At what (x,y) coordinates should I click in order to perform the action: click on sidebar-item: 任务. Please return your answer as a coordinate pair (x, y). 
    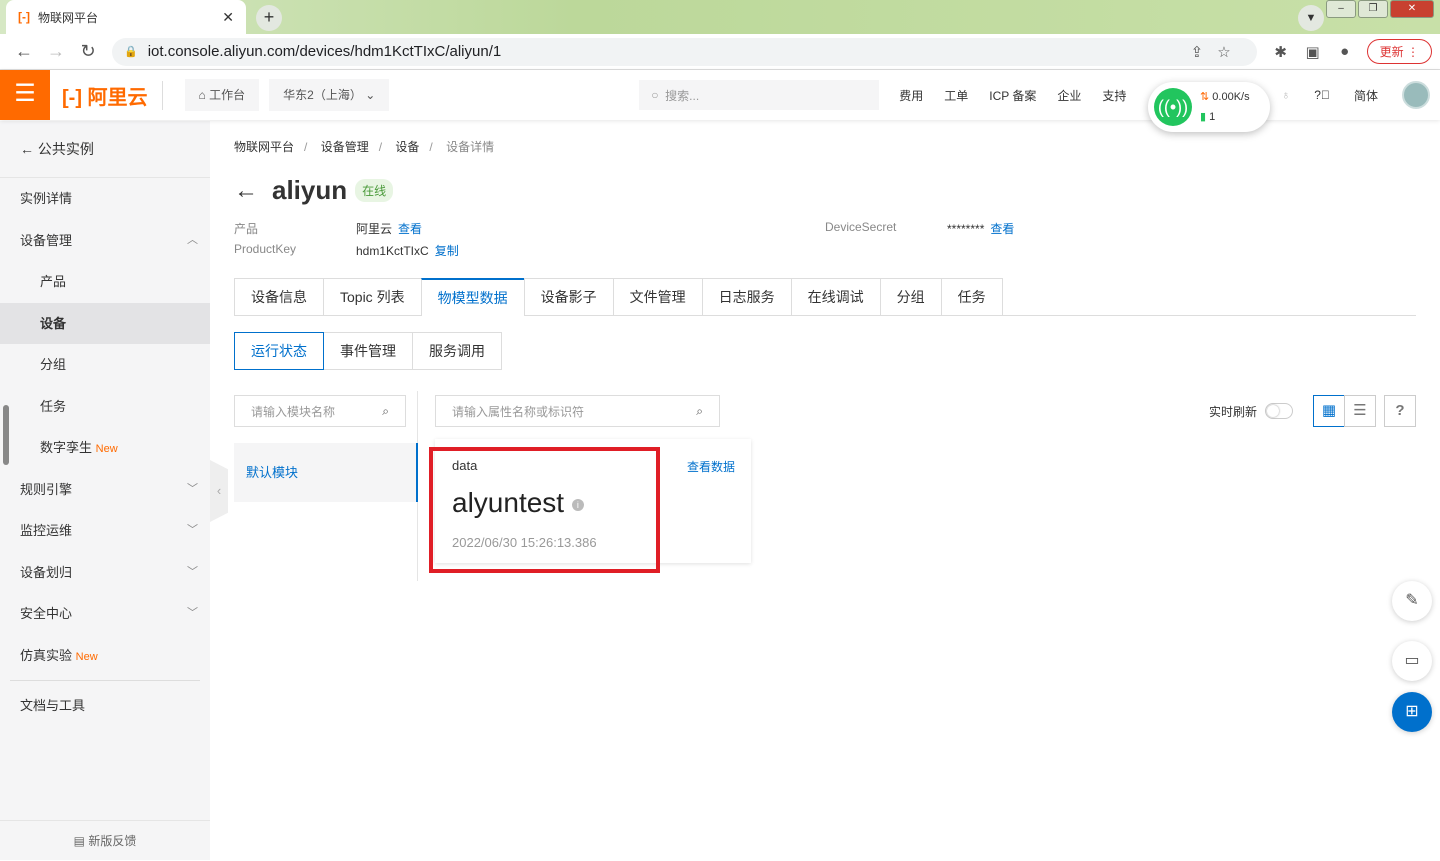
    Looking at the image, I should click on (105, 407).